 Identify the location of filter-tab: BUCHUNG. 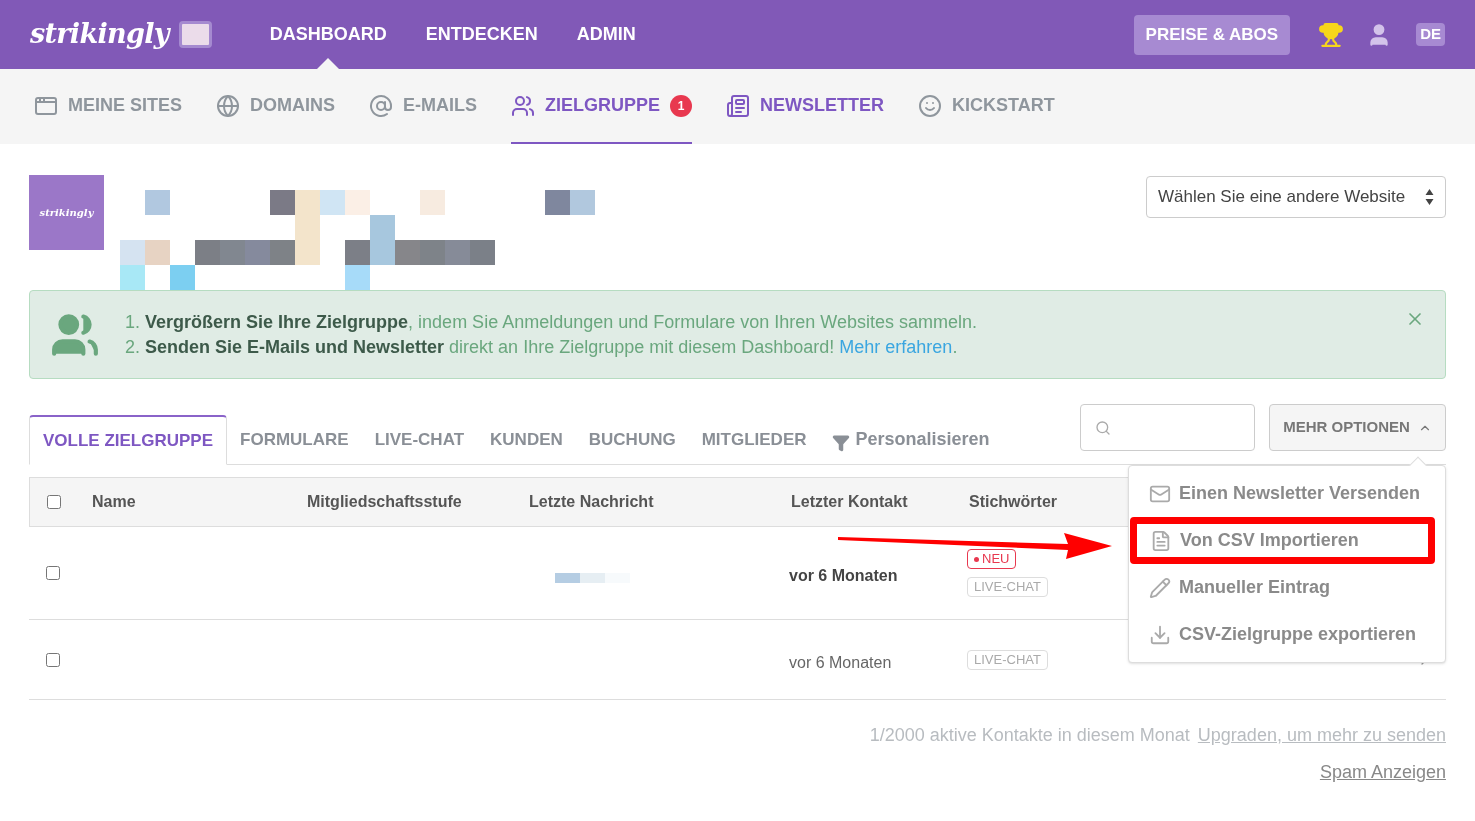
(632, 440).